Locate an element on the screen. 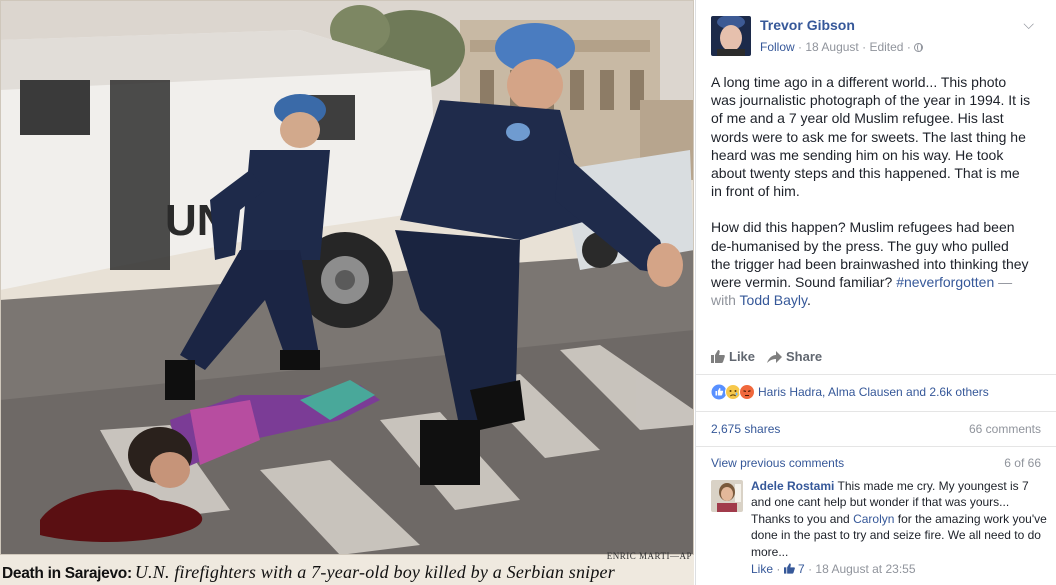 The image size is (1056, 585). like-button: Like is located at coordinates (733, 356).